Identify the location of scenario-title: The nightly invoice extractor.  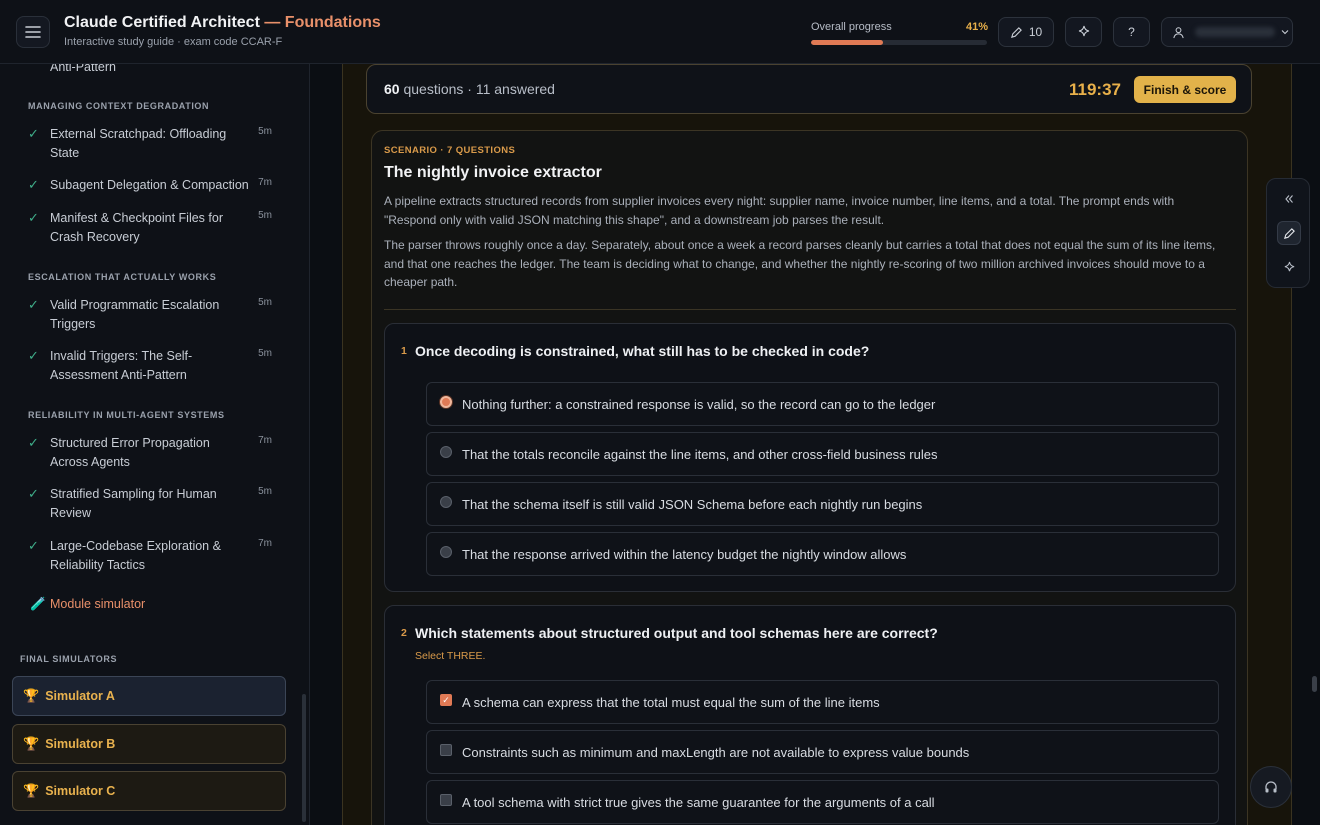
(493, 172).